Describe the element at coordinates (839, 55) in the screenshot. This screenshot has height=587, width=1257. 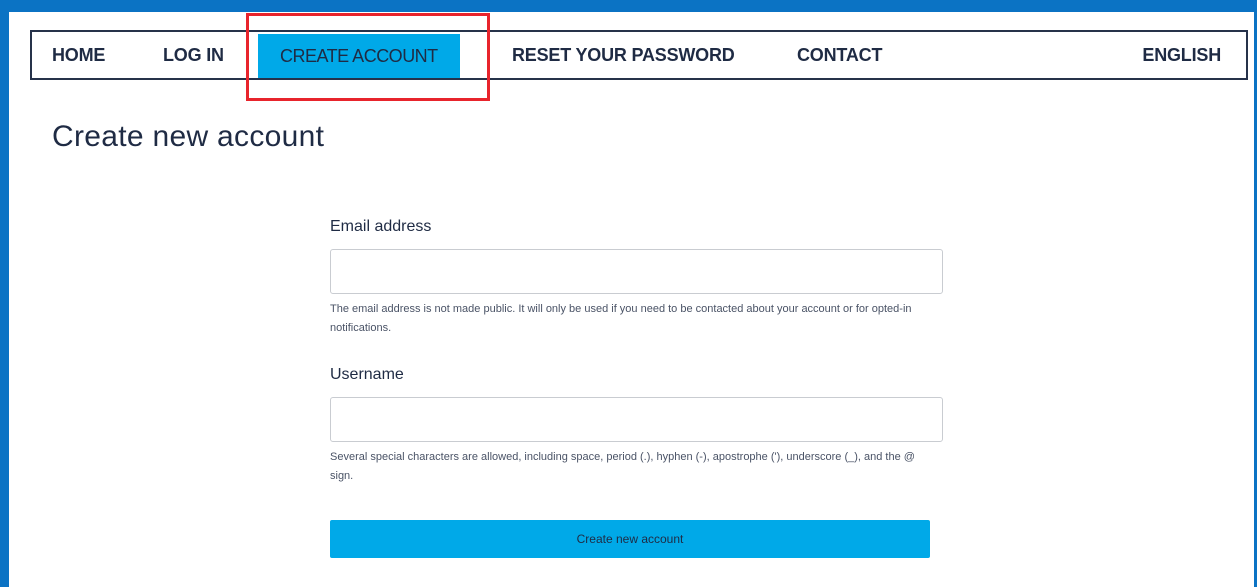
I see `nav-item-contact: CONTACT` at that location.